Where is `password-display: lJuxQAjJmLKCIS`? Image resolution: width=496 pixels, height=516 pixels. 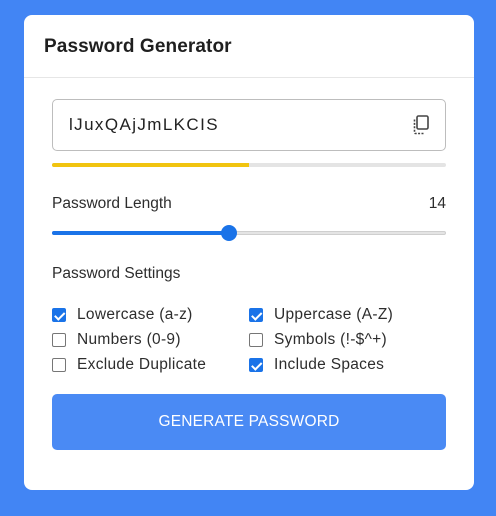 password-display: lJuxQAjJmLKCIS is located at coordinates (249, 125).